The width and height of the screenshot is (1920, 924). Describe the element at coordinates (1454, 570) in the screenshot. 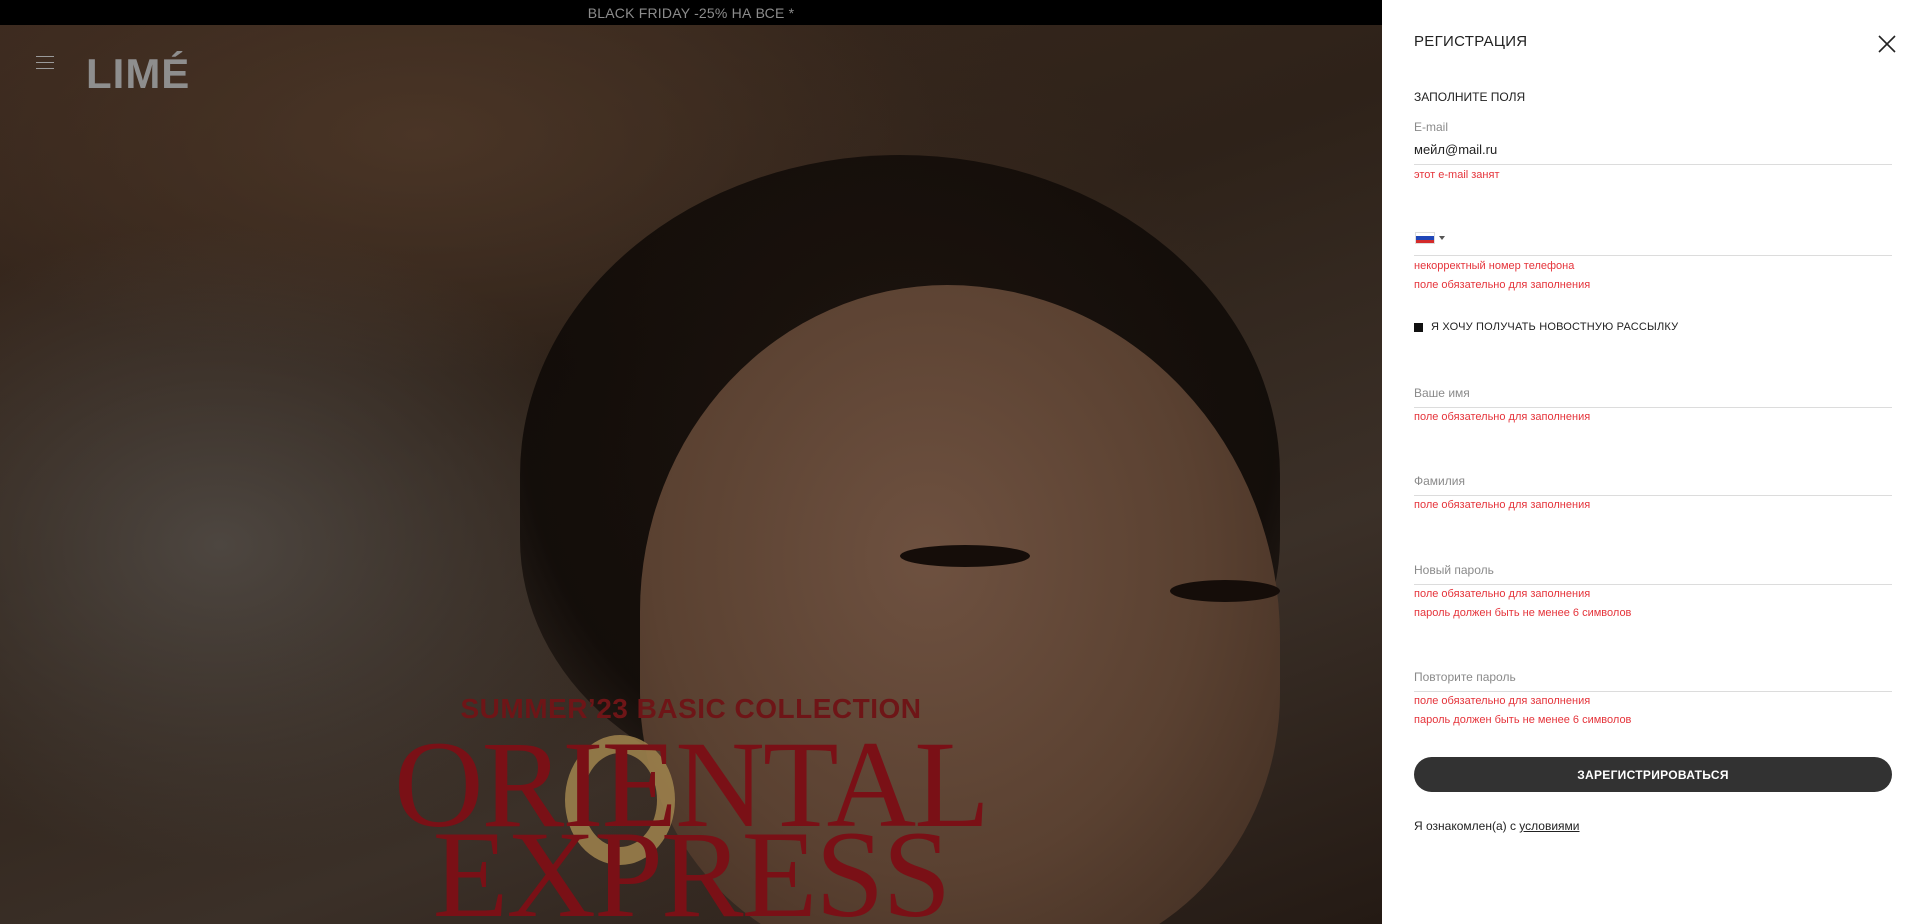

I see `password-label: Новый пароль` at that location.